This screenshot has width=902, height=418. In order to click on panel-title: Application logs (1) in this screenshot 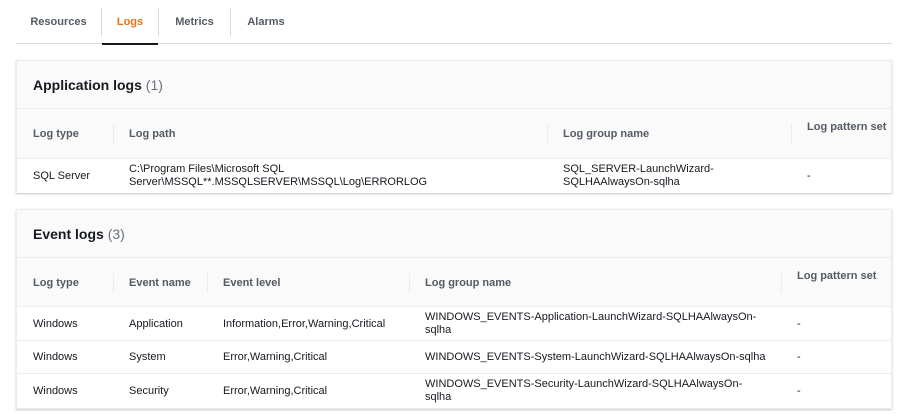, I will do `click(98, 85)`.